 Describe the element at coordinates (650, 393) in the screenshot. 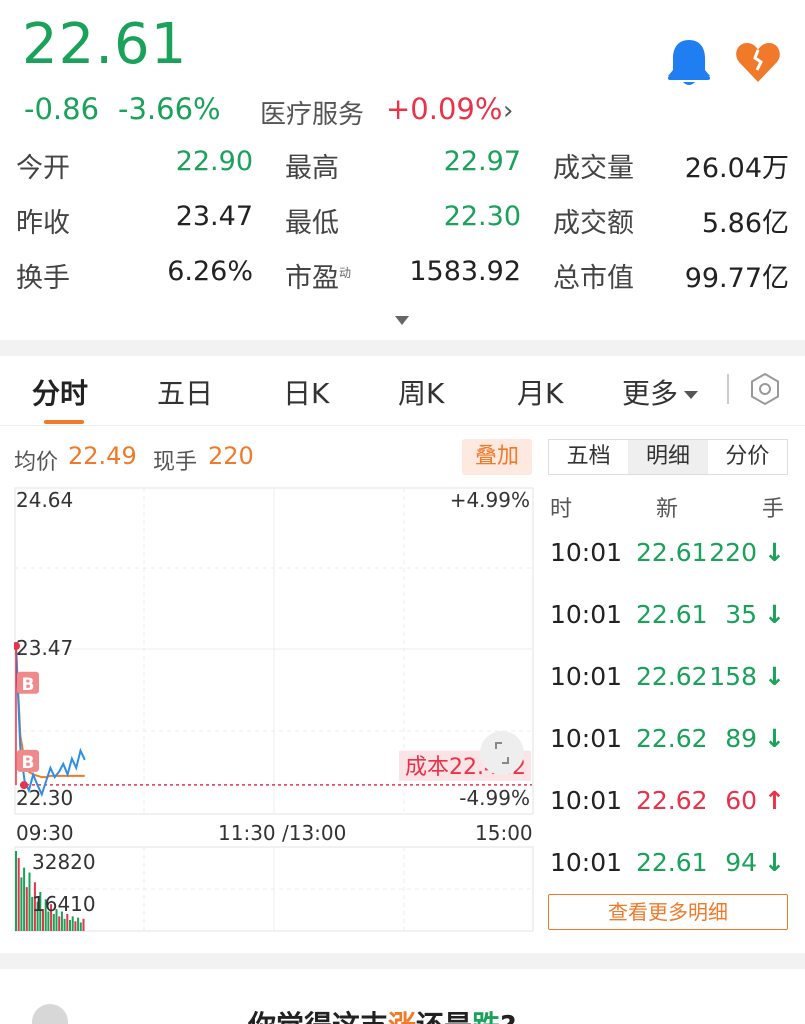

I see `tab-more-label: 更多` at that location.